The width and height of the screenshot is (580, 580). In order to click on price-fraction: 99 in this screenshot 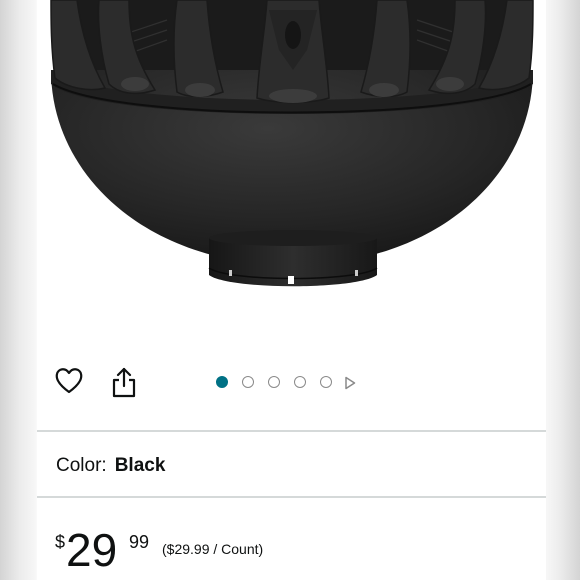, I will do `click(139, 542)`.